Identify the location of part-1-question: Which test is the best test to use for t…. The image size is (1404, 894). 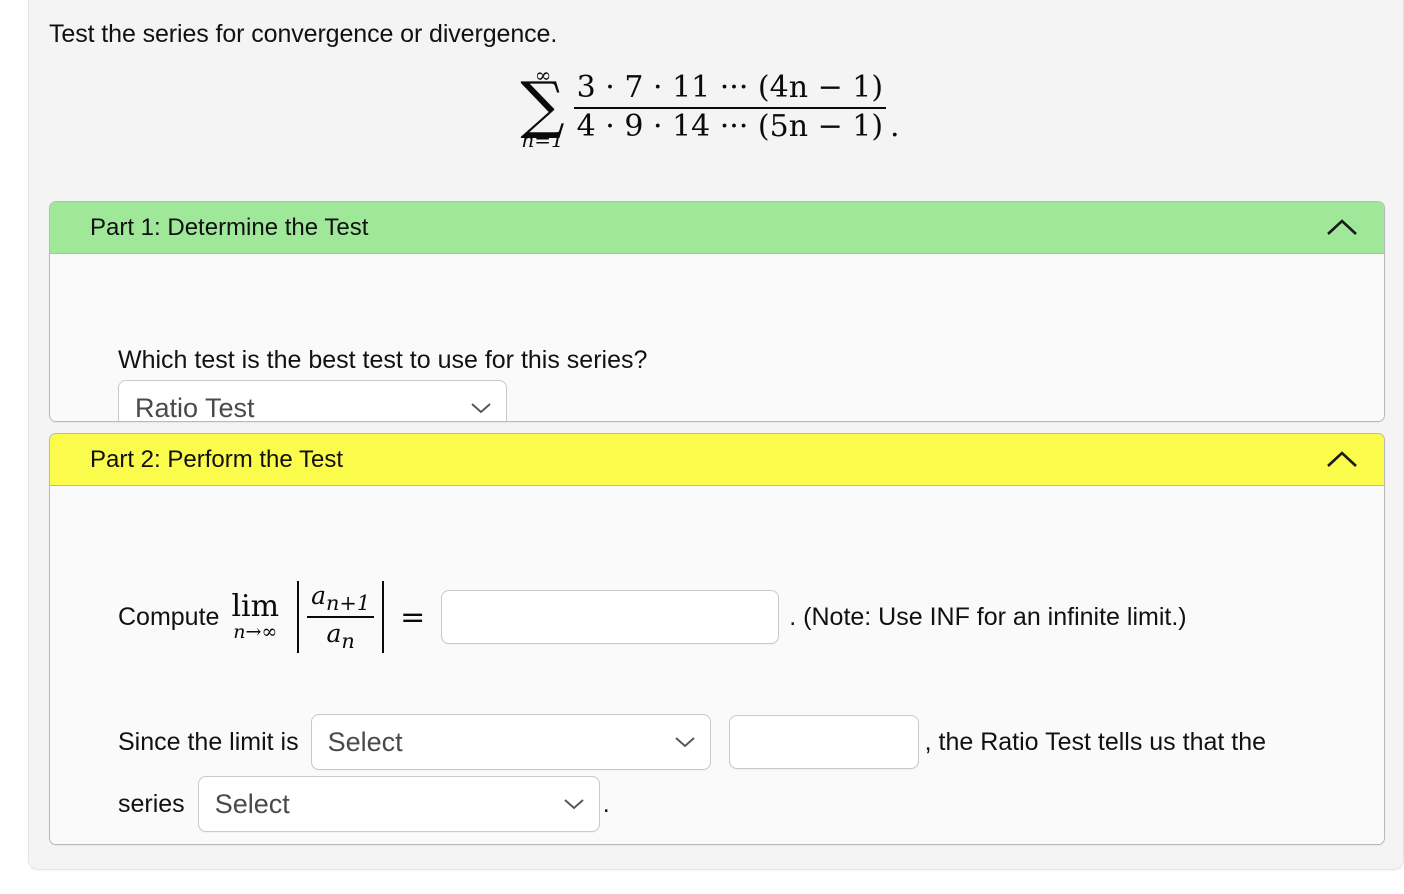
(383, 360).